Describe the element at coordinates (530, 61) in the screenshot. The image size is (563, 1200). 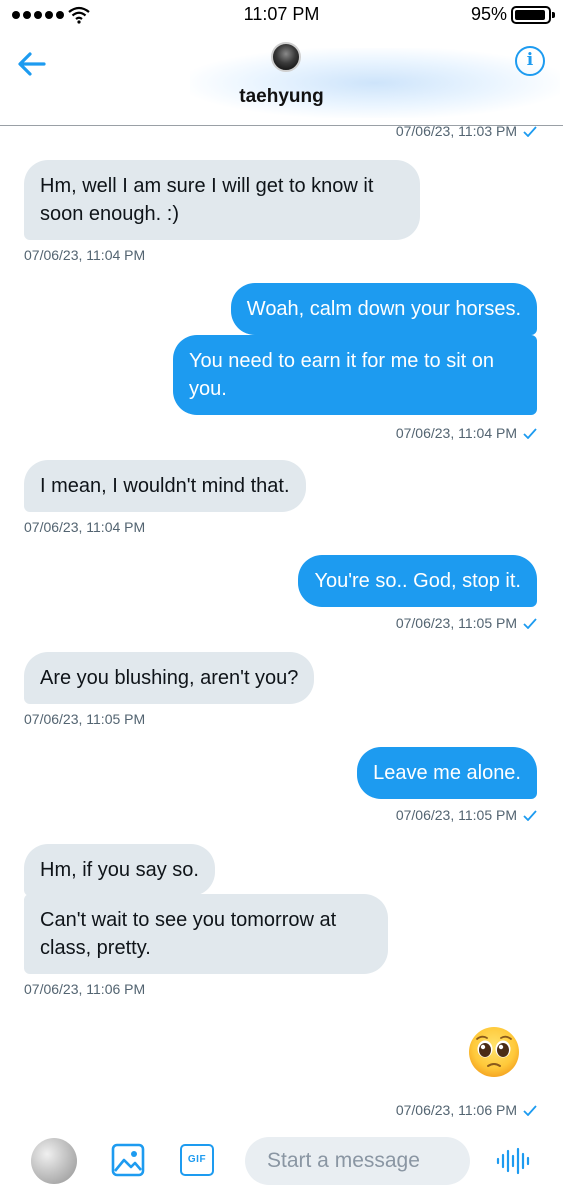
I see `info-icon: i` at that location.